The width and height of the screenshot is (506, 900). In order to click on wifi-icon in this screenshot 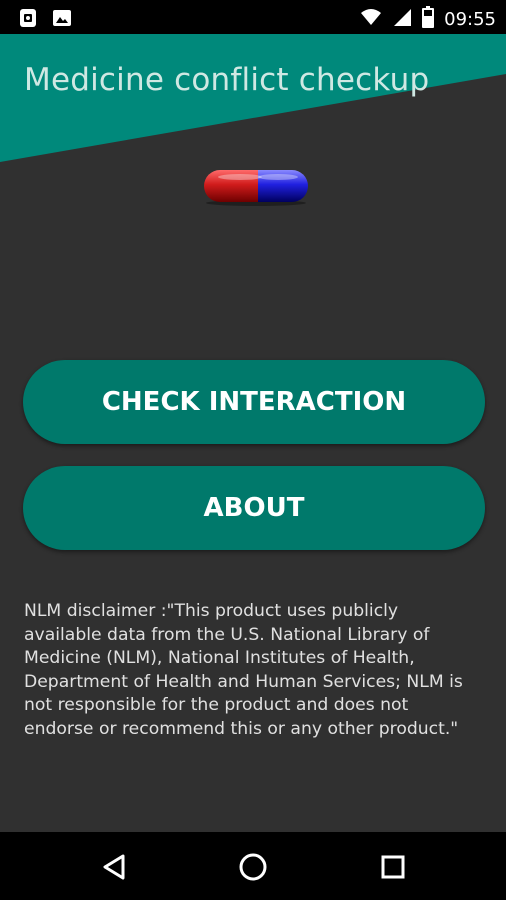, I will do `click(371, 19)`.